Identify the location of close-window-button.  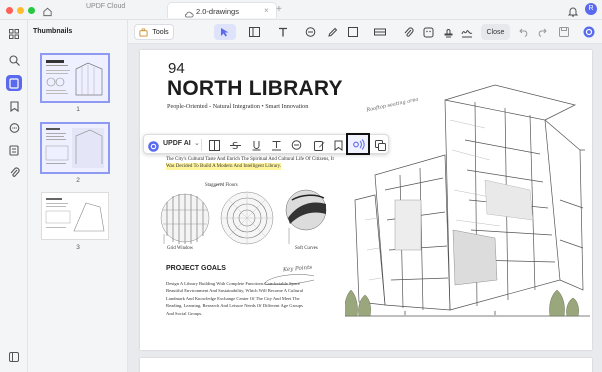
(9, 10).